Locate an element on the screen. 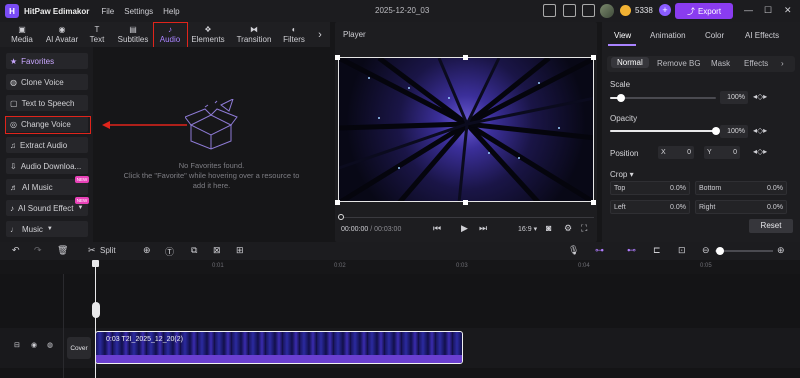  tab-color: Color is located at coordinates (714, 35).